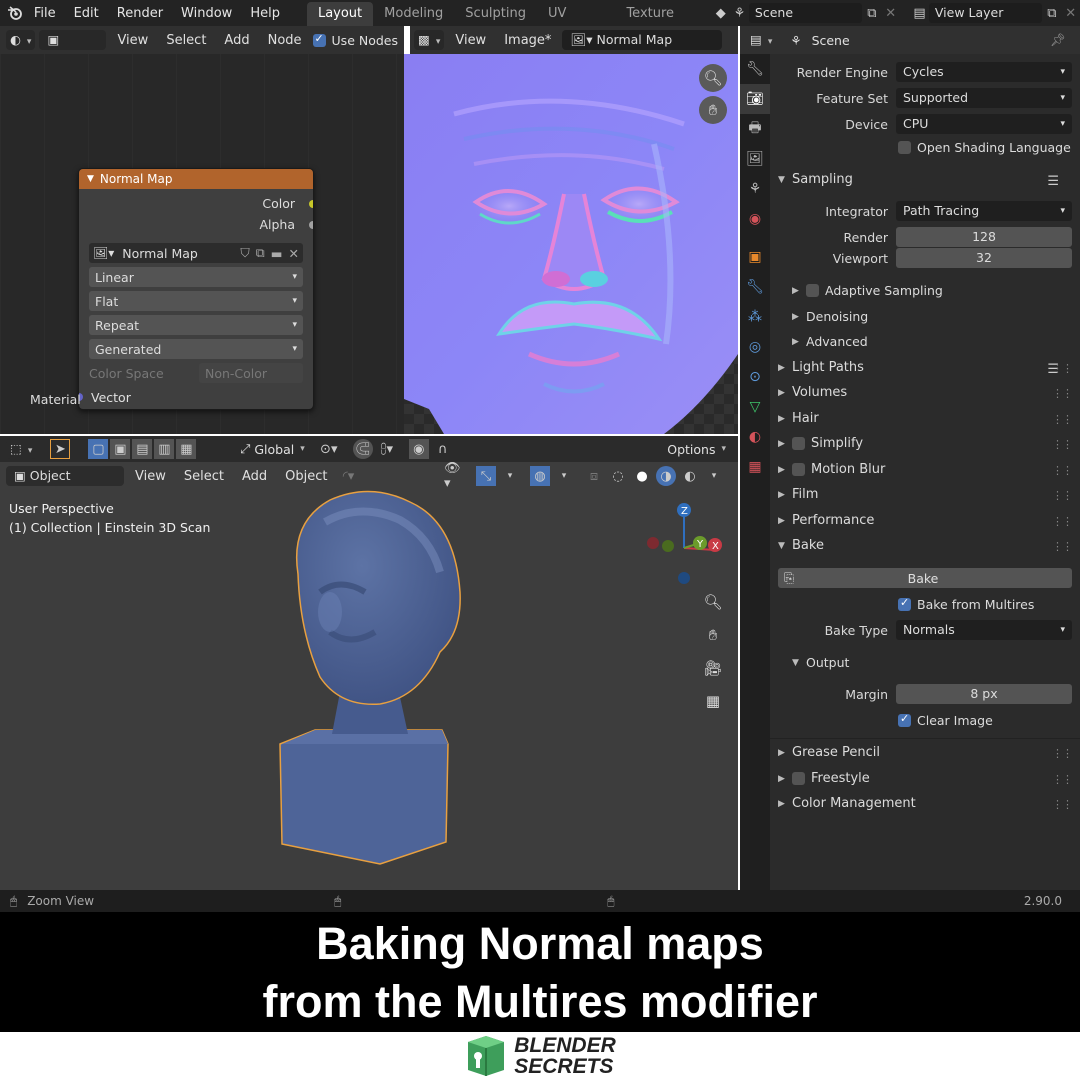 The image size is (1080, 1080). I want to click on use-nodes-checkbox, so click(319, 39).